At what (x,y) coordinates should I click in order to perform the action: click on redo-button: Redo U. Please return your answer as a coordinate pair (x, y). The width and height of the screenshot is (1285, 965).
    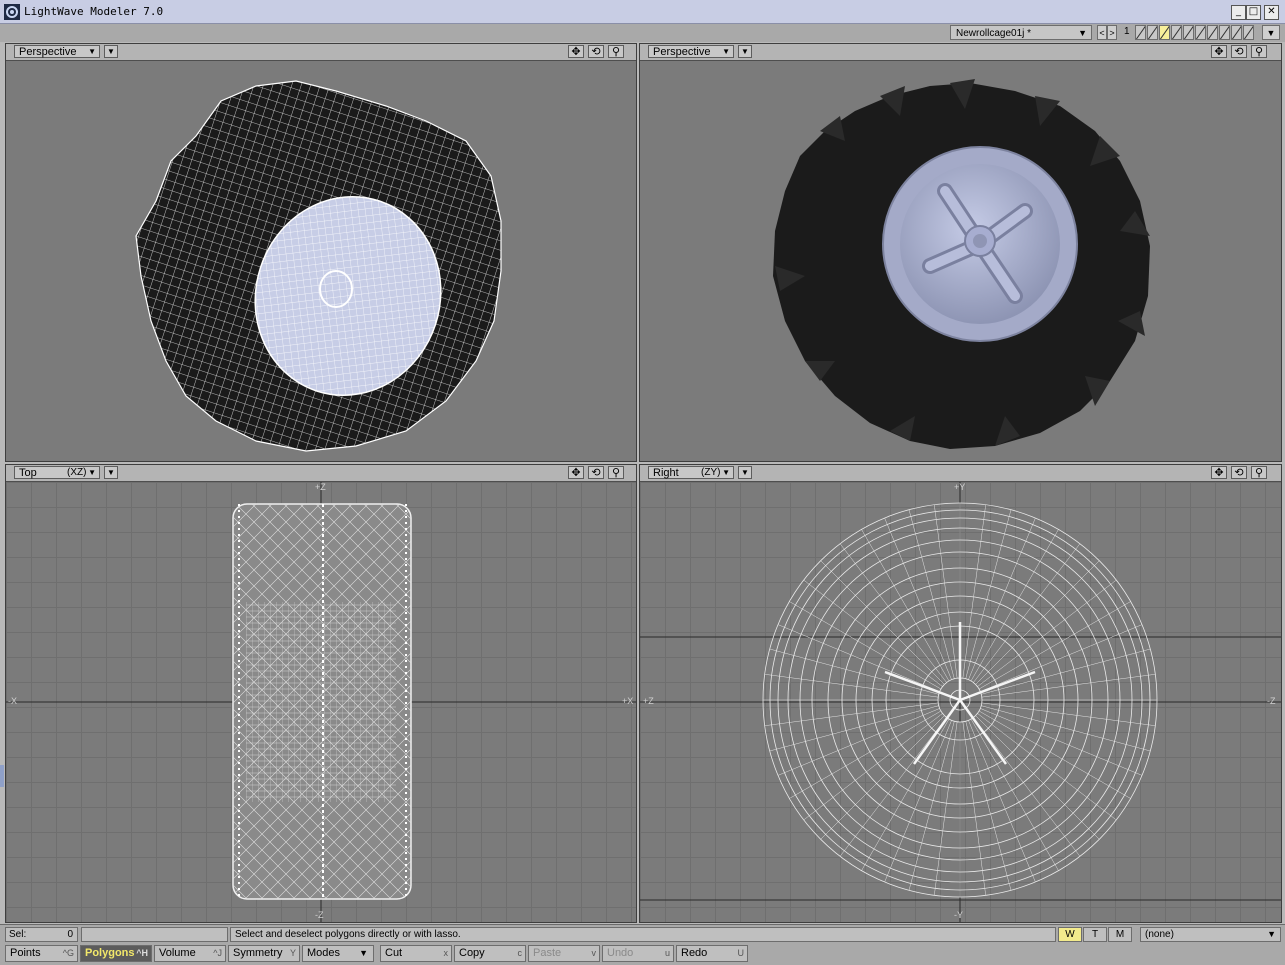
    Looking at the image, I should click on (712, 953).